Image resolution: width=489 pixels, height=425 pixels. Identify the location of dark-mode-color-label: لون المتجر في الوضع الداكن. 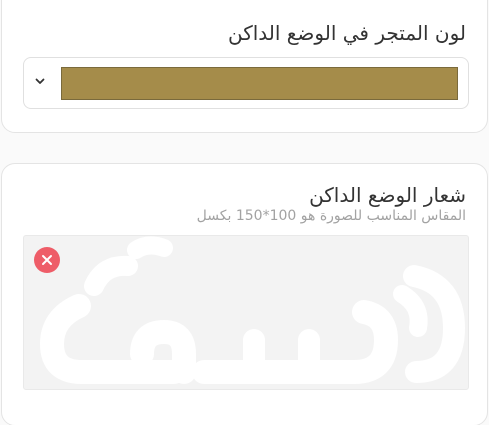
(346, 33).